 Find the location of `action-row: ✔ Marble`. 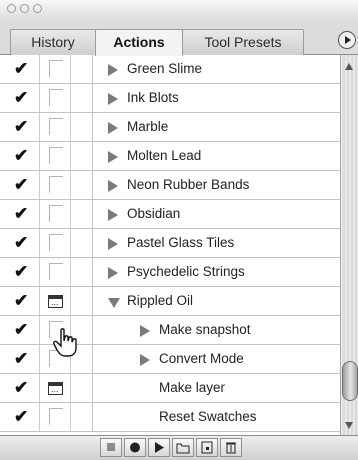

action-row: ✔ Marble is located at coordinates (170, 127).